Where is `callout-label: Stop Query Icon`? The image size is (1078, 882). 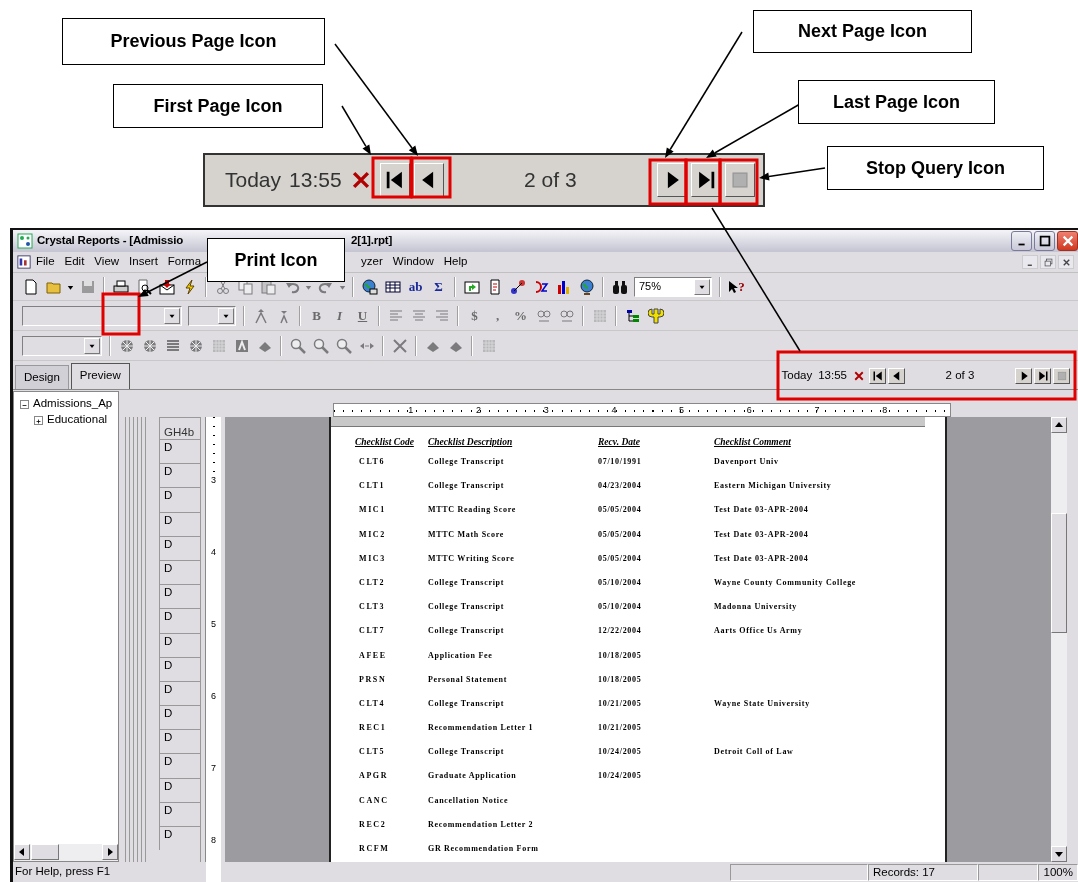
callout-label: Stop Query Icon is located at coordinates (935, 168).